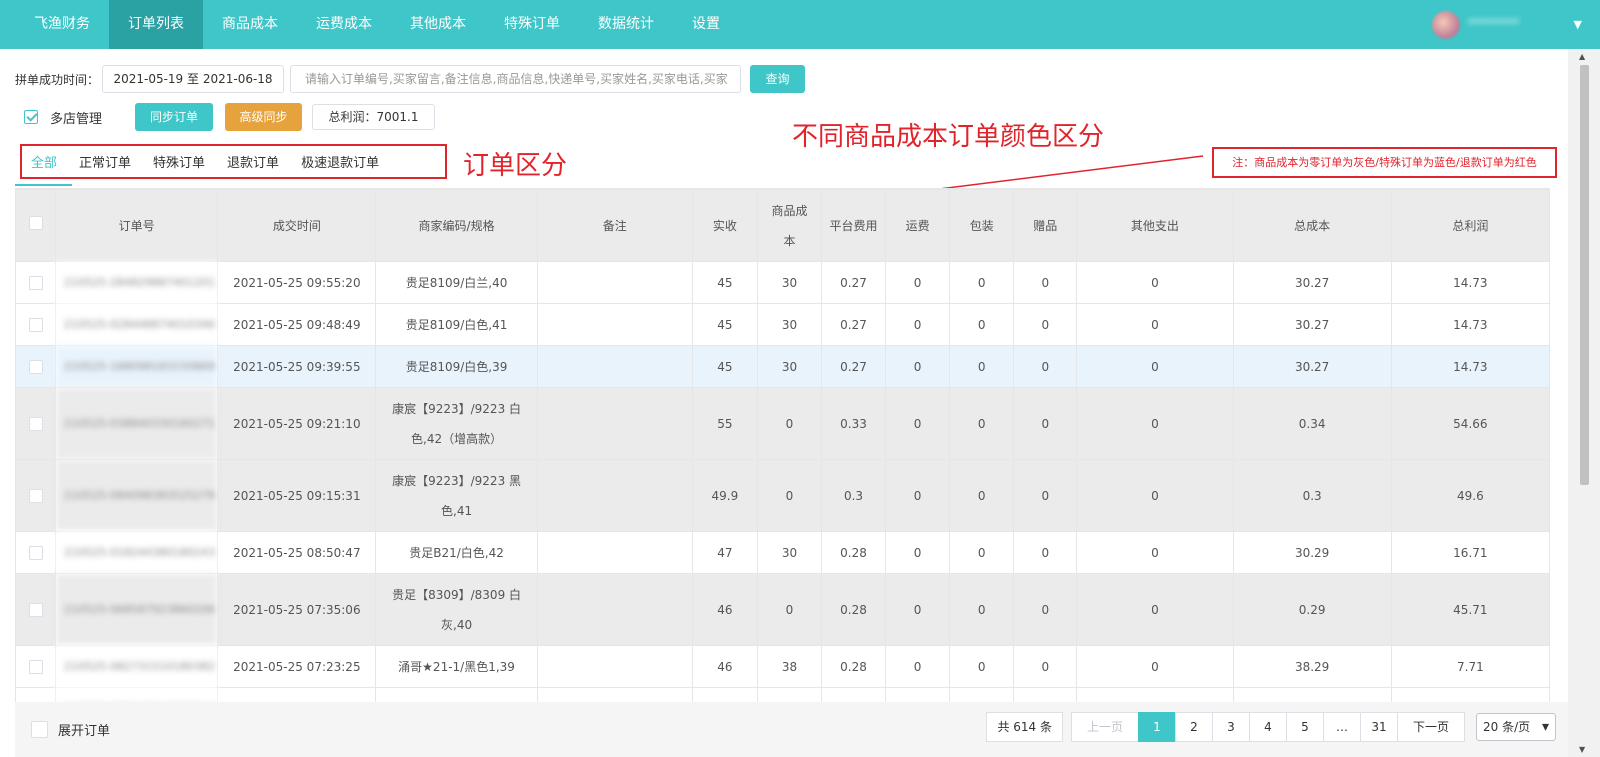  Describe the element at coordinates (1516, 727) in the screenshot. I see `page-size-select: 20 条/页` at that location.